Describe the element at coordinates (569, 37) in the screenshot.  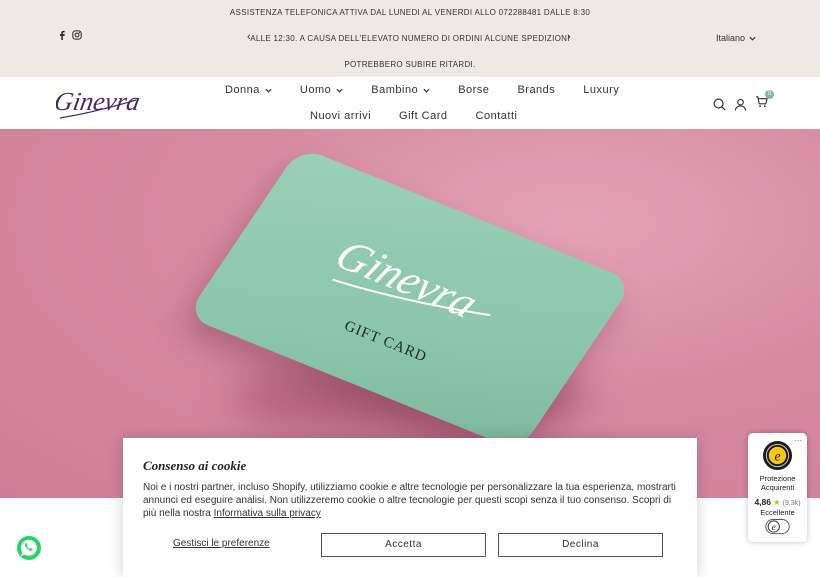
I see `announcement-next-arrow: ›` at that location.